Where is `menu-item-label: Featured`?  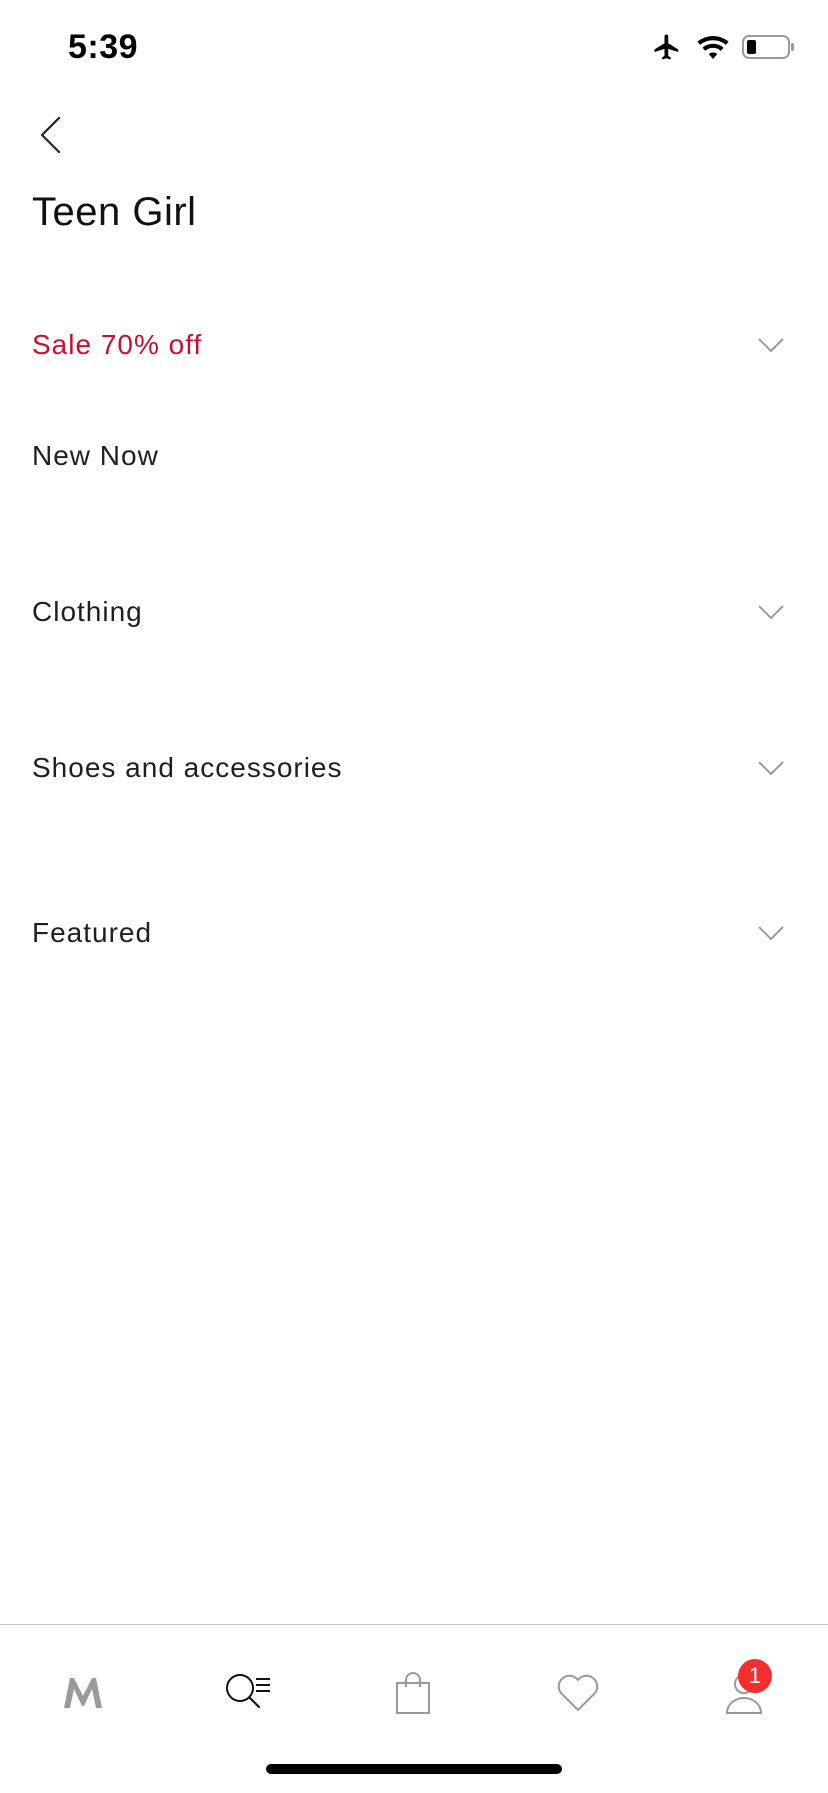 menu-item-label: Featured is located at coordinates (92, 932).